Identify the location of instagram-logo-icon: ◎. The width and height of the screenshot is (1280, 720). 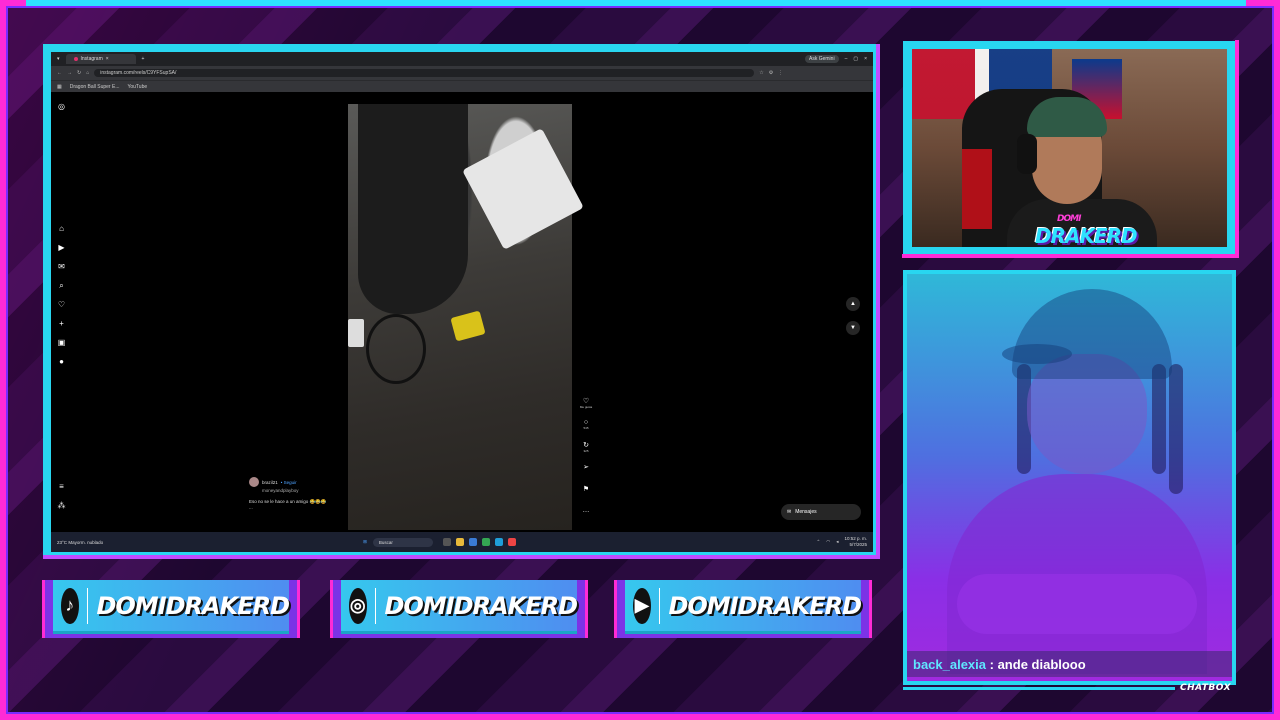
(61, 106).